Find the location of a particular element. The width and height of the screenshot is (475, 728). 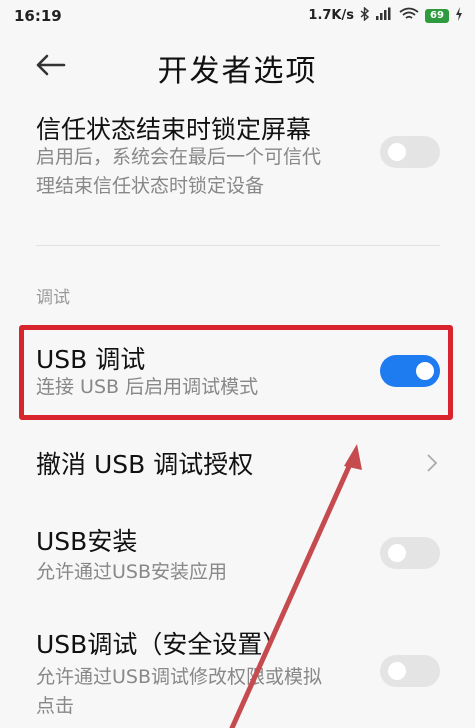

setting-title: USB调试（安全设置） is located at coordinates (162, 644).